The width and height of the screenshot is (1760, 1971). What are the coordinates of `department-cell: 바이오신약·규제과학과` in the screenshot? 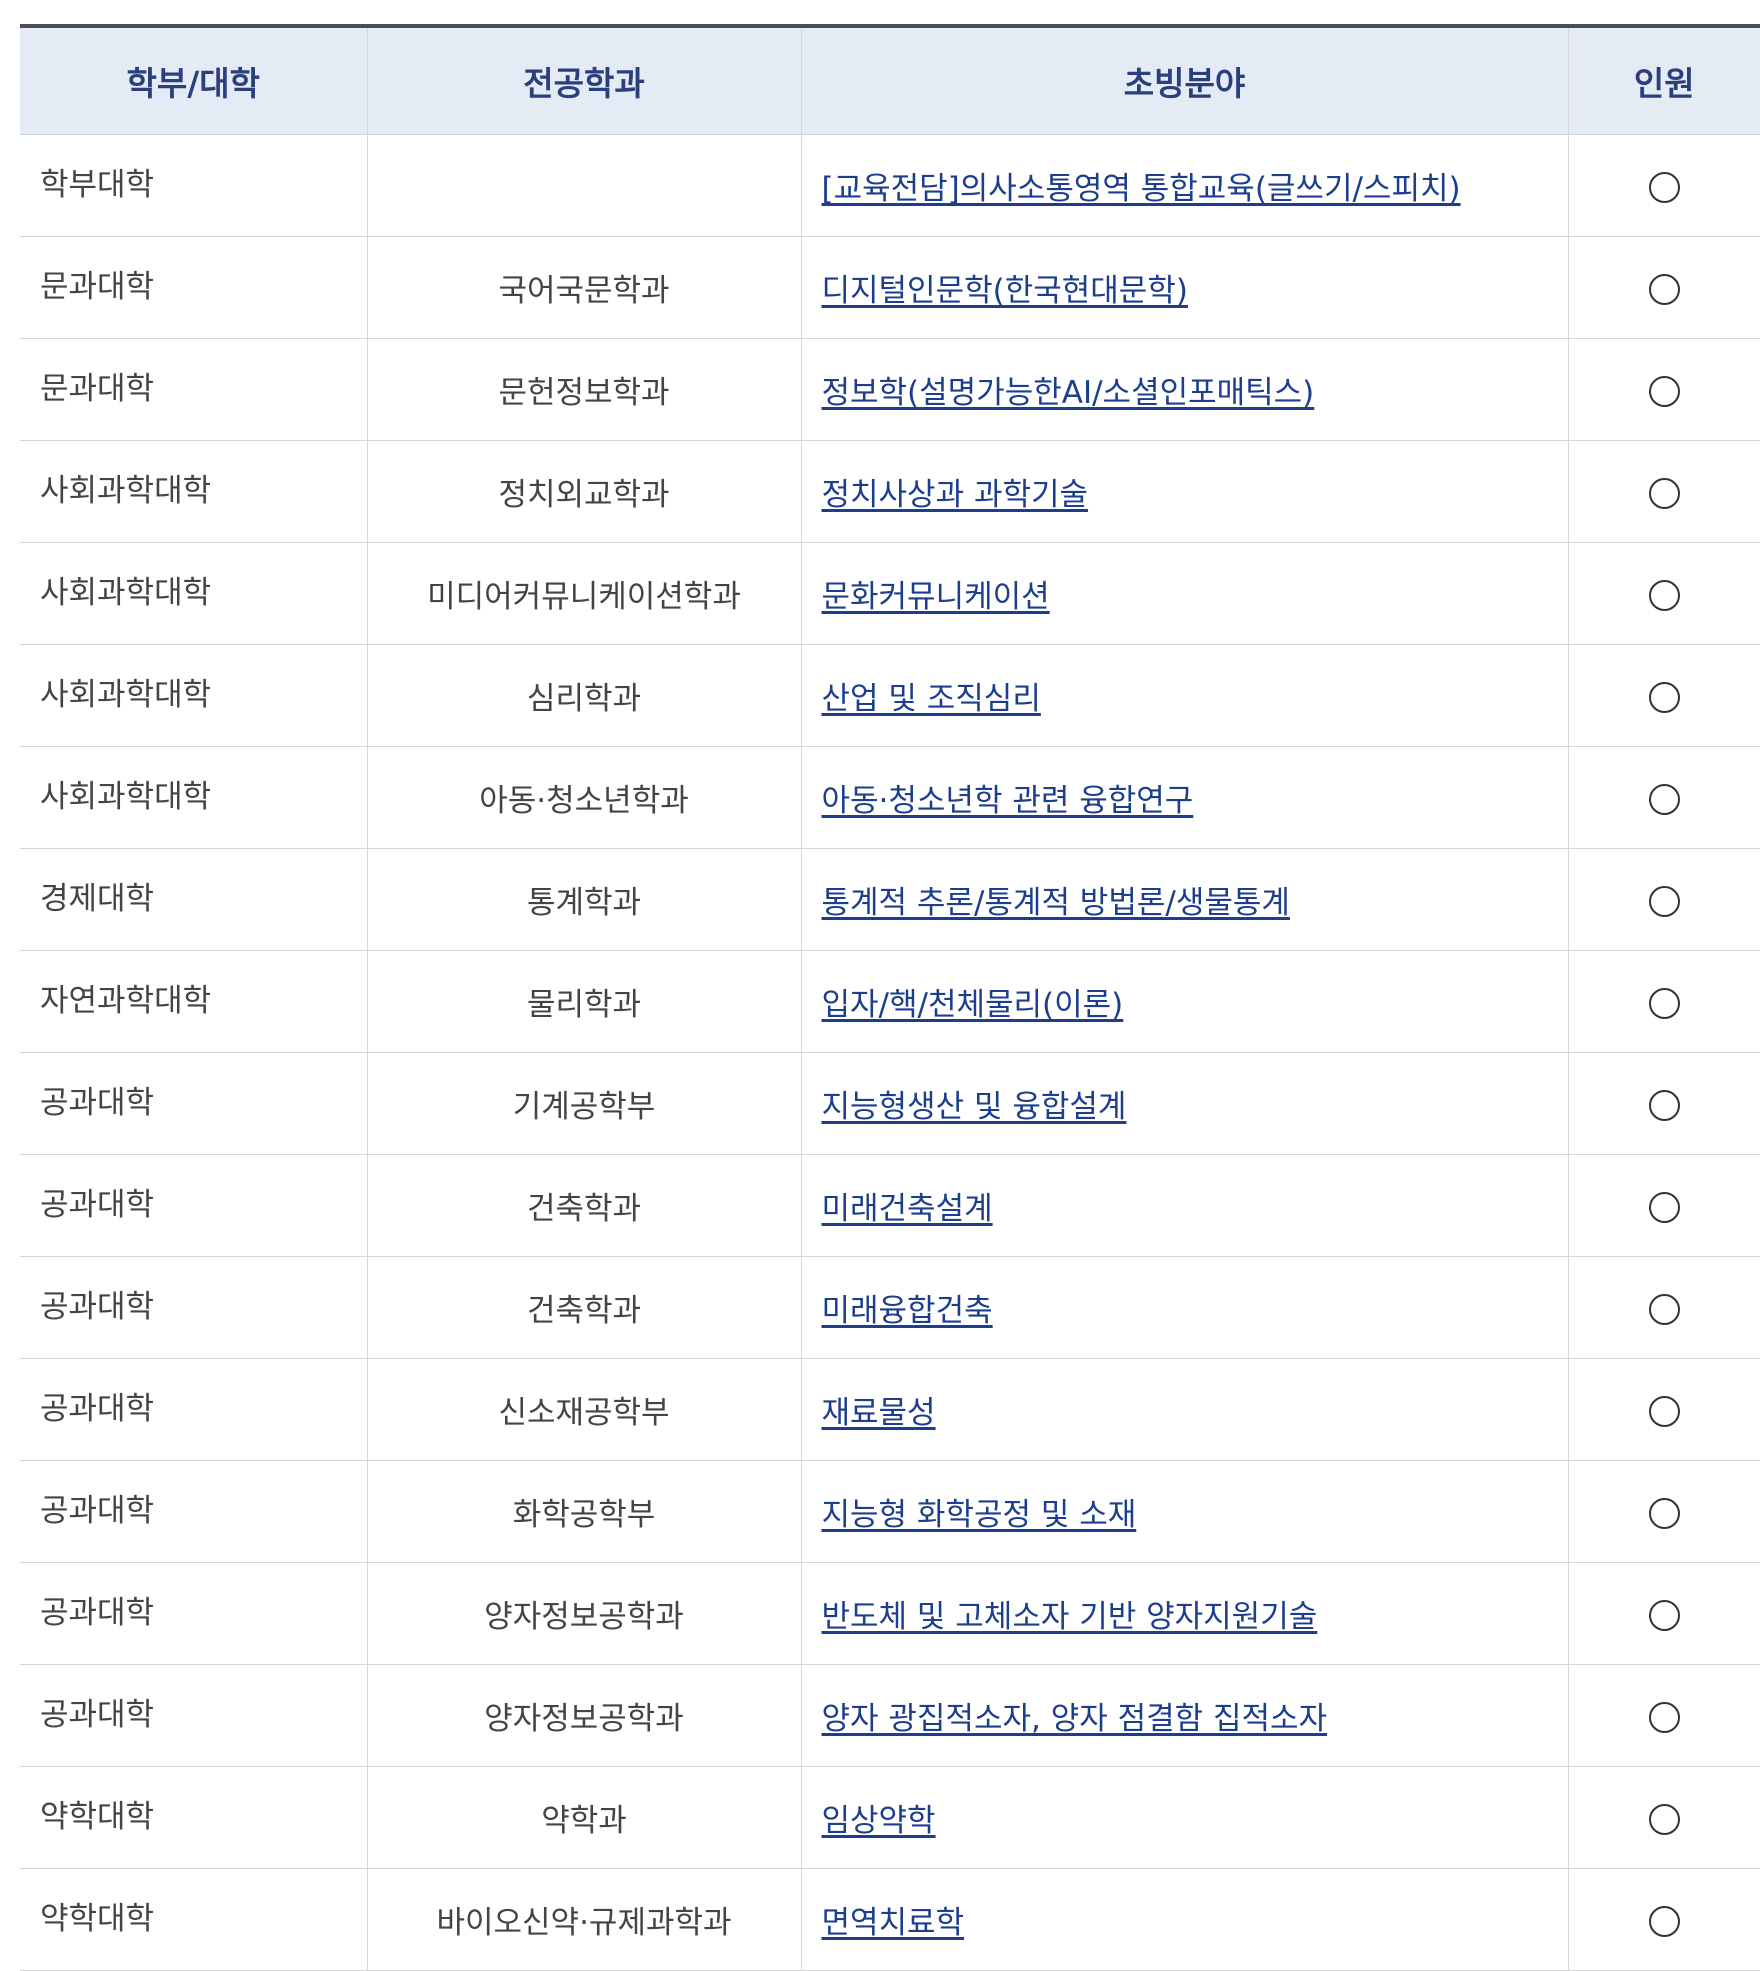 It's located at (583, 1919).